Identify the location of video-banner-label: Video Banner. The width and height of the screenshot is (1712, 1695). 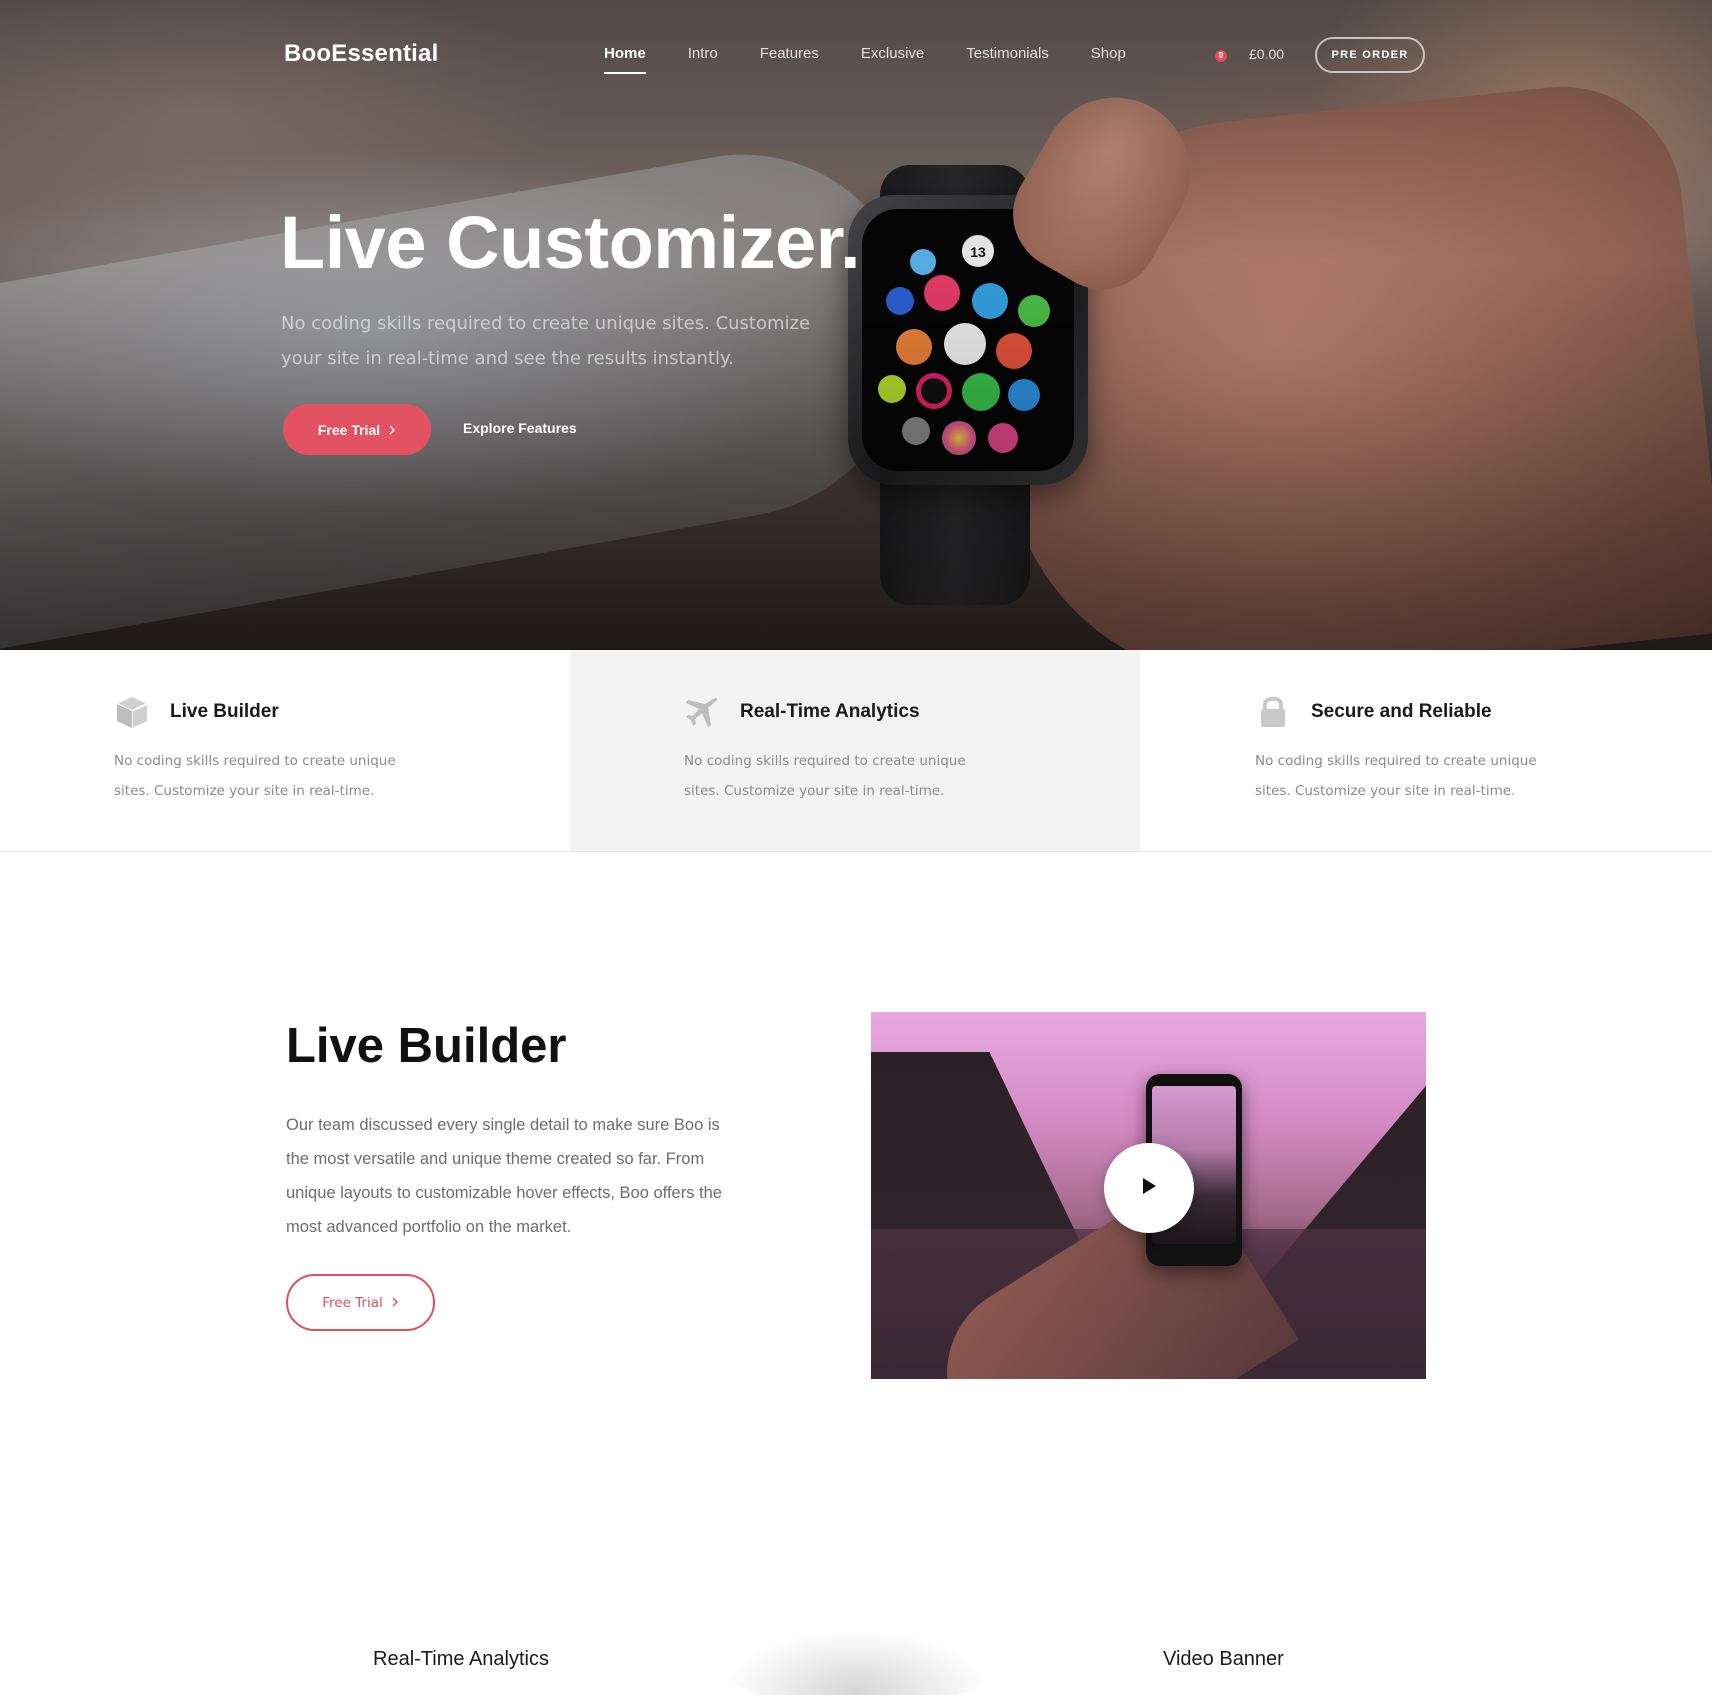
(1223, 1659).